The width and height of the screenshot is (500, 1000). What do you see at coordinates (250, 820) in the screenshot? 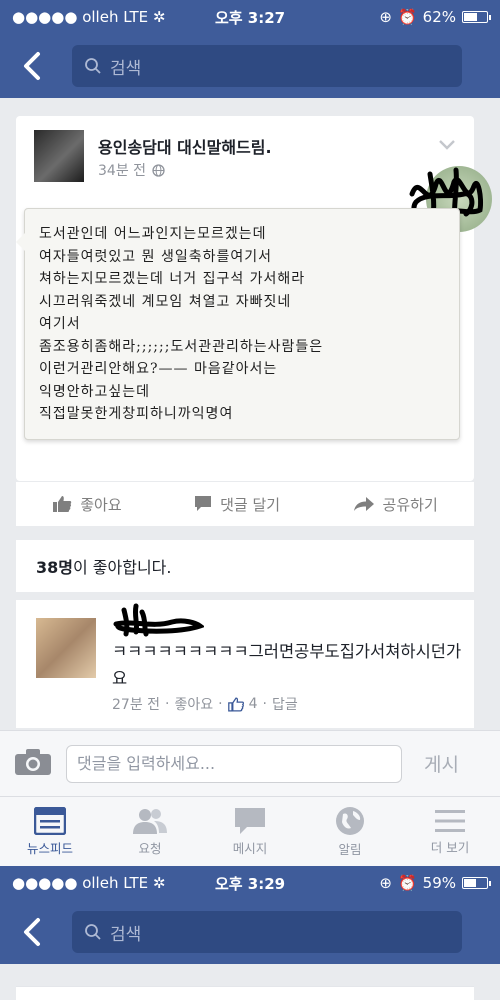
I see `messages-icon` at bounding box center [250, 820].